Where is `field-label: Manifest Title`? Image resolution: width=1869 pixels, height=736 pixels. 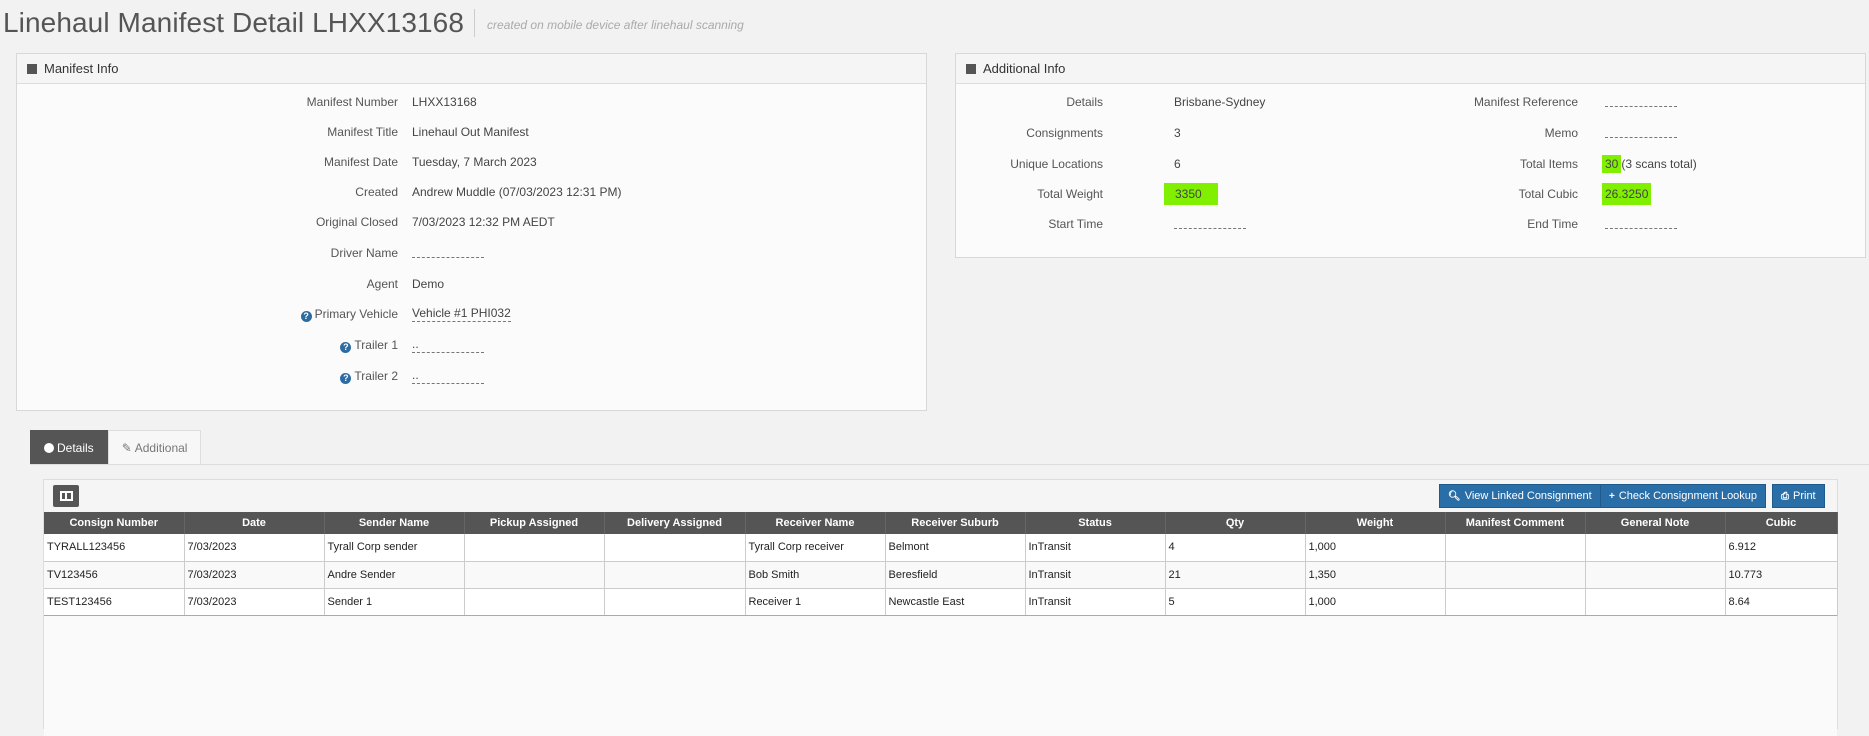 field-label: Manifest Title is located at coordinates (362, 132).